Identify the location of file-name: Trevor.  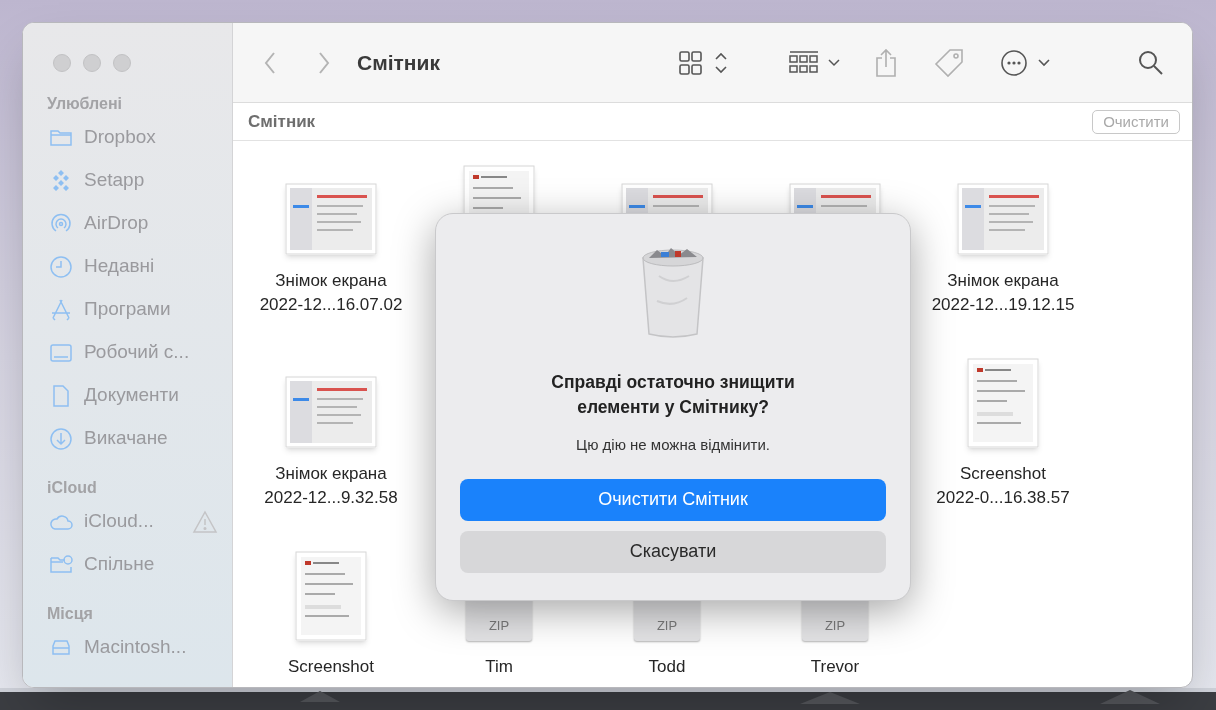
(835, 667).